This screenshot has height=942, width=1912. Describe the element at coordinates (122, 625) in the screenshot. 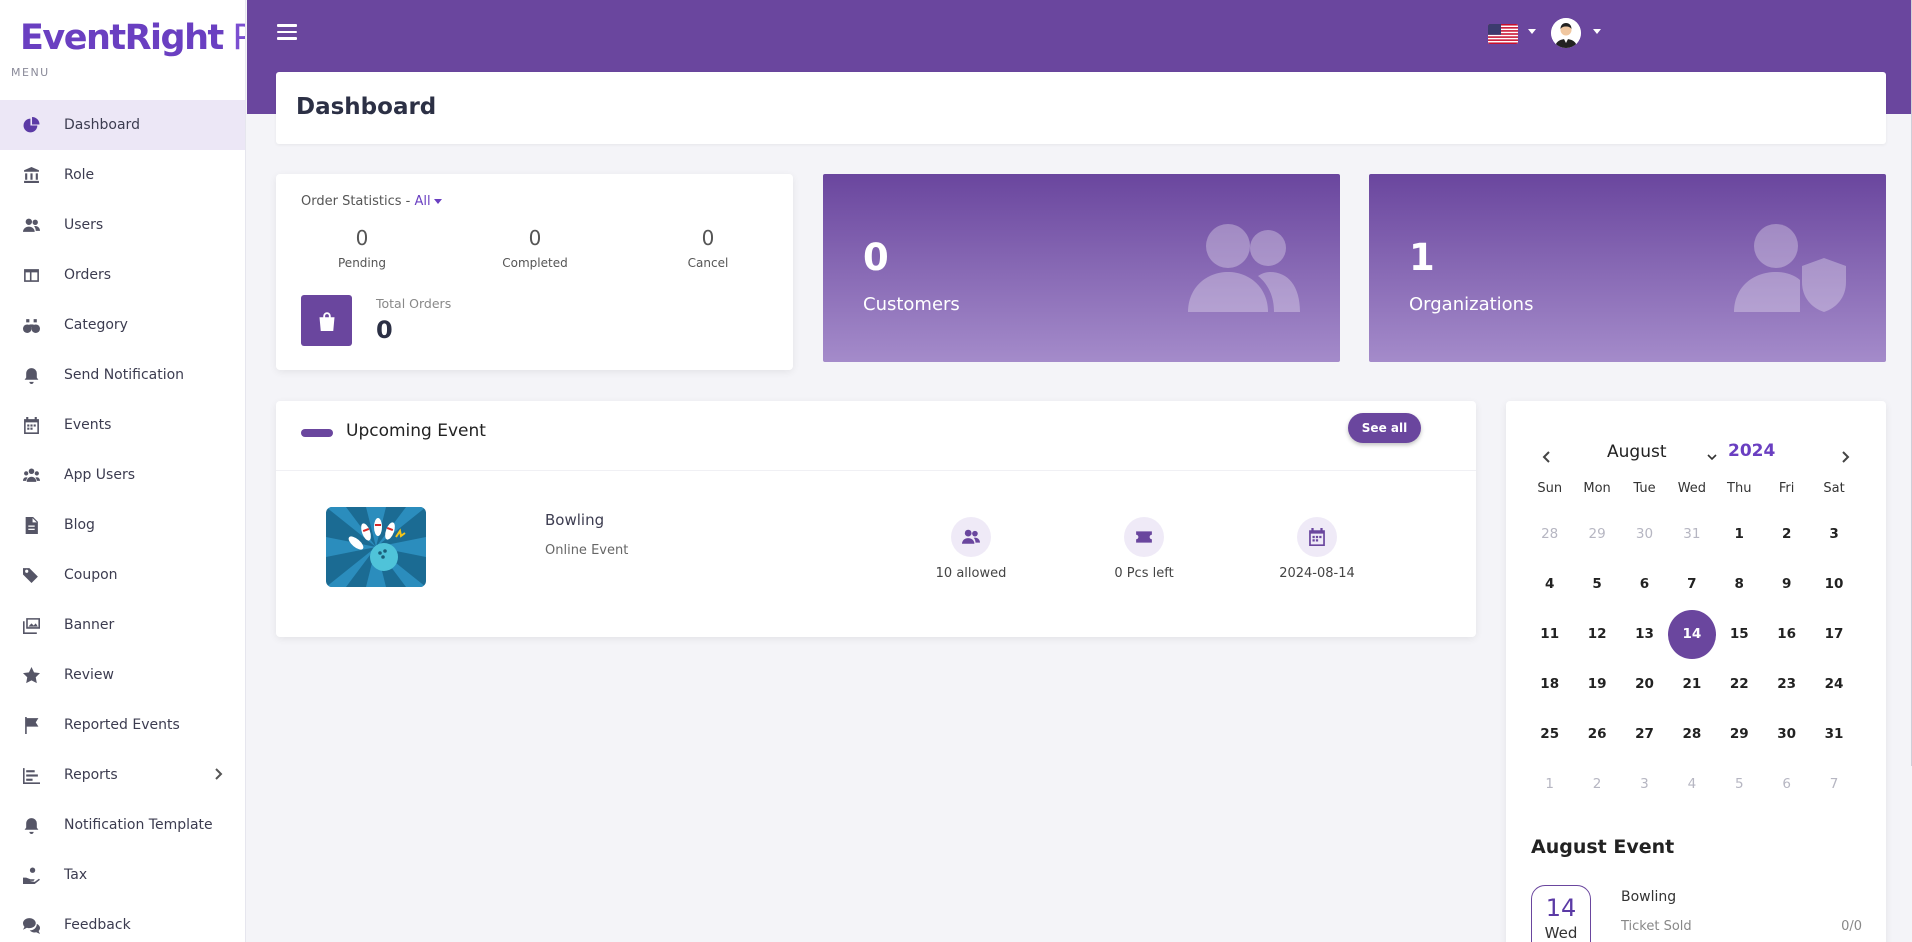

I see `sidebar-item-banner: Banner` at that location.